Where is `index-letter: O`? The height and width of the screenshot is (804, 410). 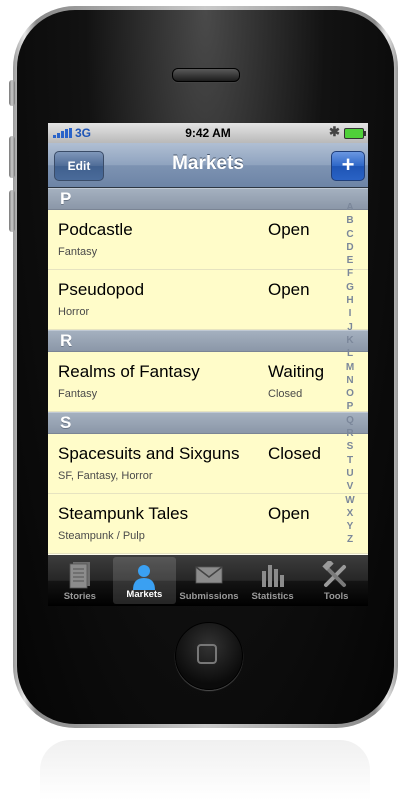 index-letter: O is located at coordinates (350, 393).